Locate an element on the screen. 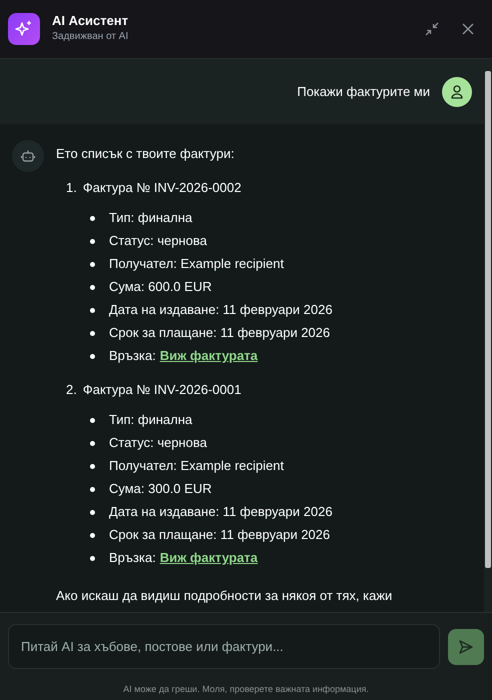 The height and width of the screenshot is (700, 492). sparkles-icon is located at coordinates (24, 29).